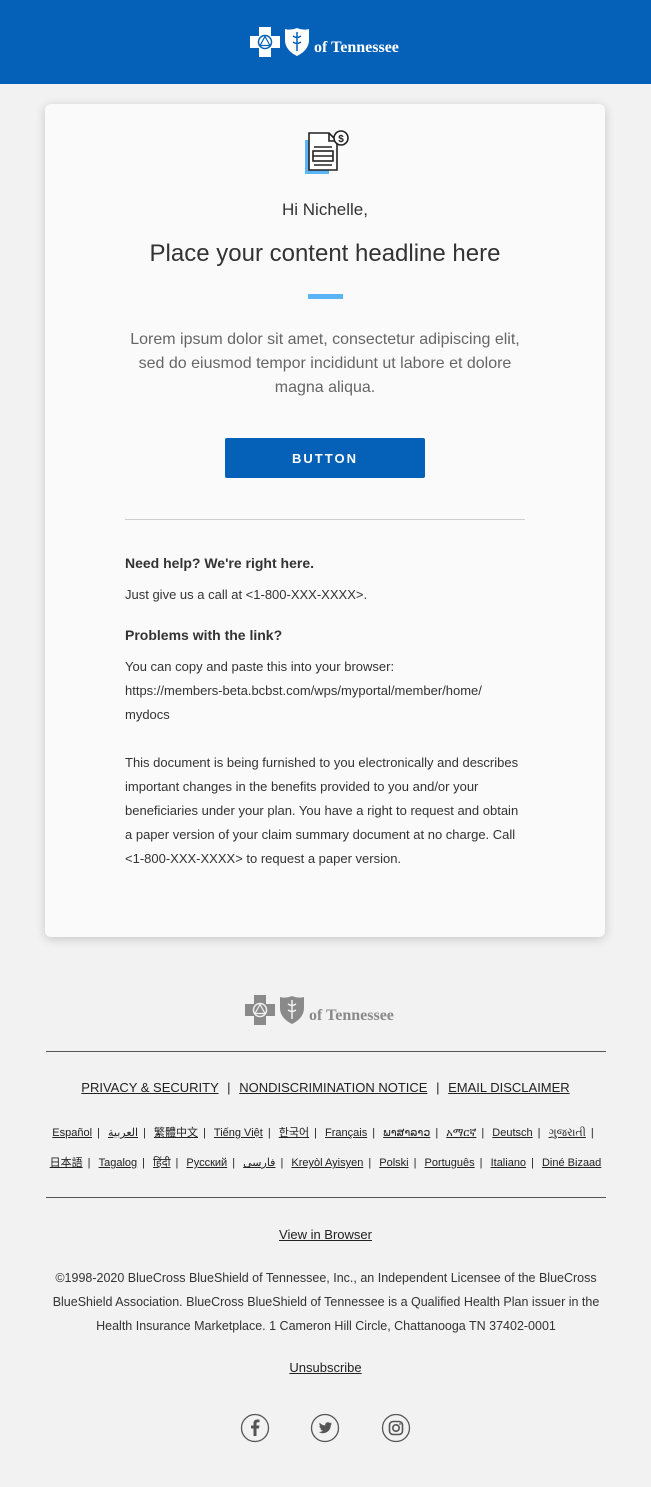  Describe the element at coordinates (118, 1163) in the screenshot. I see `lang-link-tagalog: Tagalog` at that location.